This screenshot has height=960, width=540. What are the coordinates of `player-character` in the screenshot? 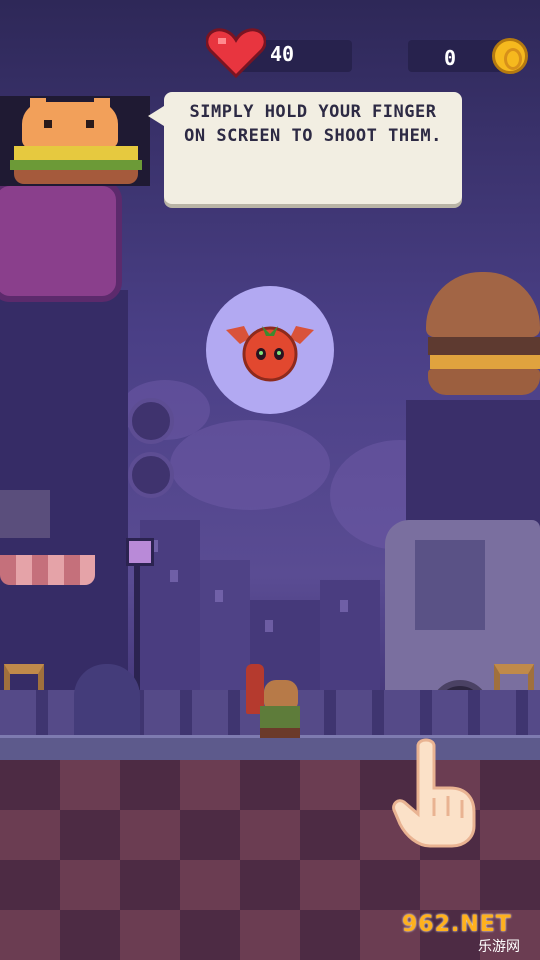 It's located at (270, 701).